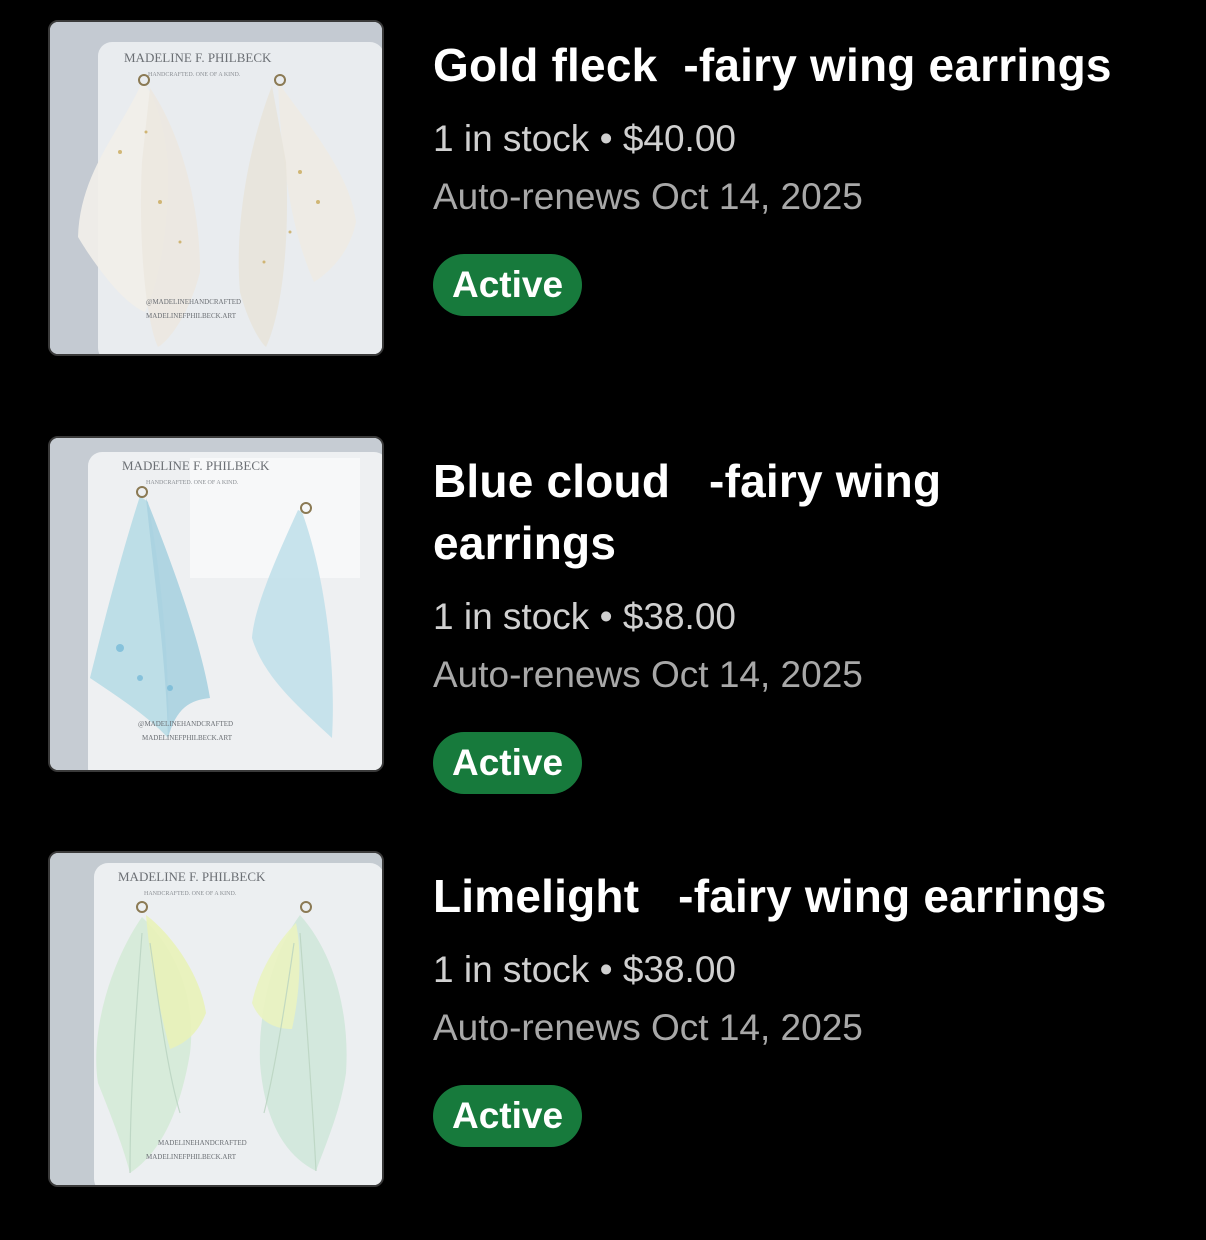 This screenshot has height=1240, width=1206. Describe the element at coordinates (803, 896) in the screenshot. I see `listing-title: Limelight -fairy wing earrings` at that location.